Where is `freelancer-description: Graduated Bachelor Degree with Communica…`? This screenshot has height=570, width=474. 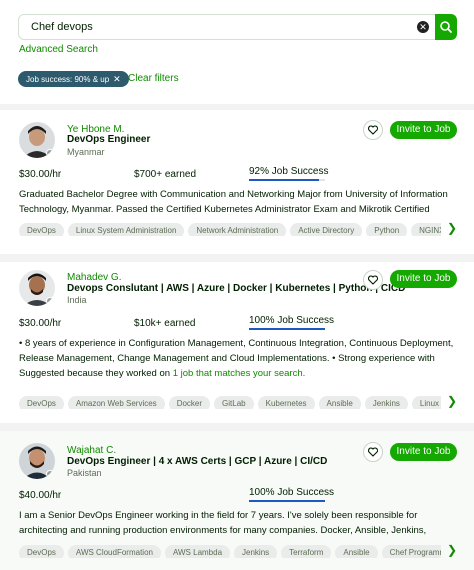
freelancer-description: Graduated Bachelor Degree with Communica… is located at coordinates (233, 202).